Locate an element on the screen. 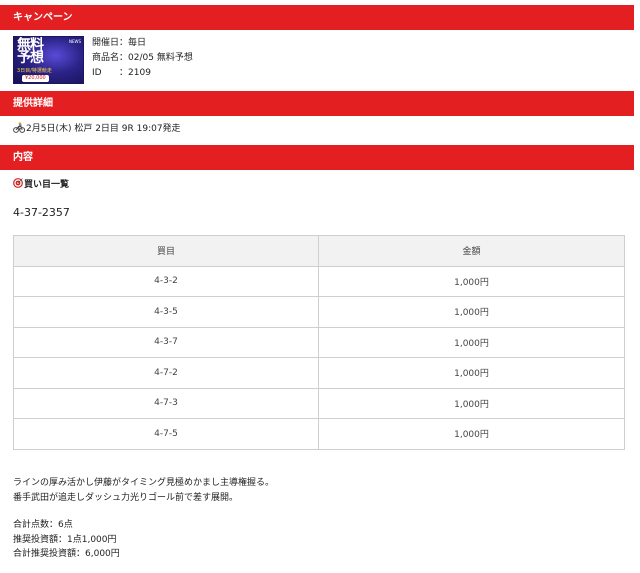  header-combination: 買目 is located at coordinates (166, 251).